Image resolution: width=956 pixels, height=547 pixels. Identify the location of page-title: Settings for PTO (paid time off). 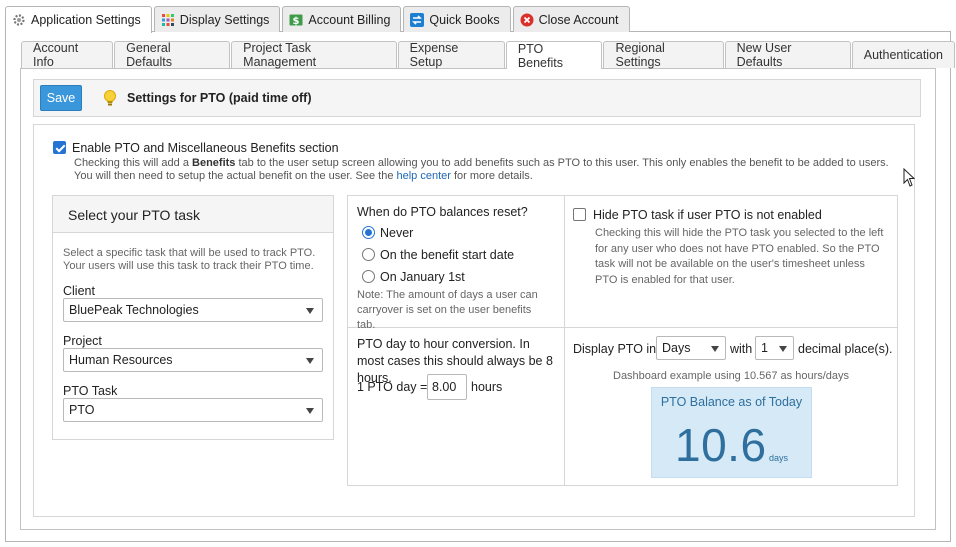
(219, 98).